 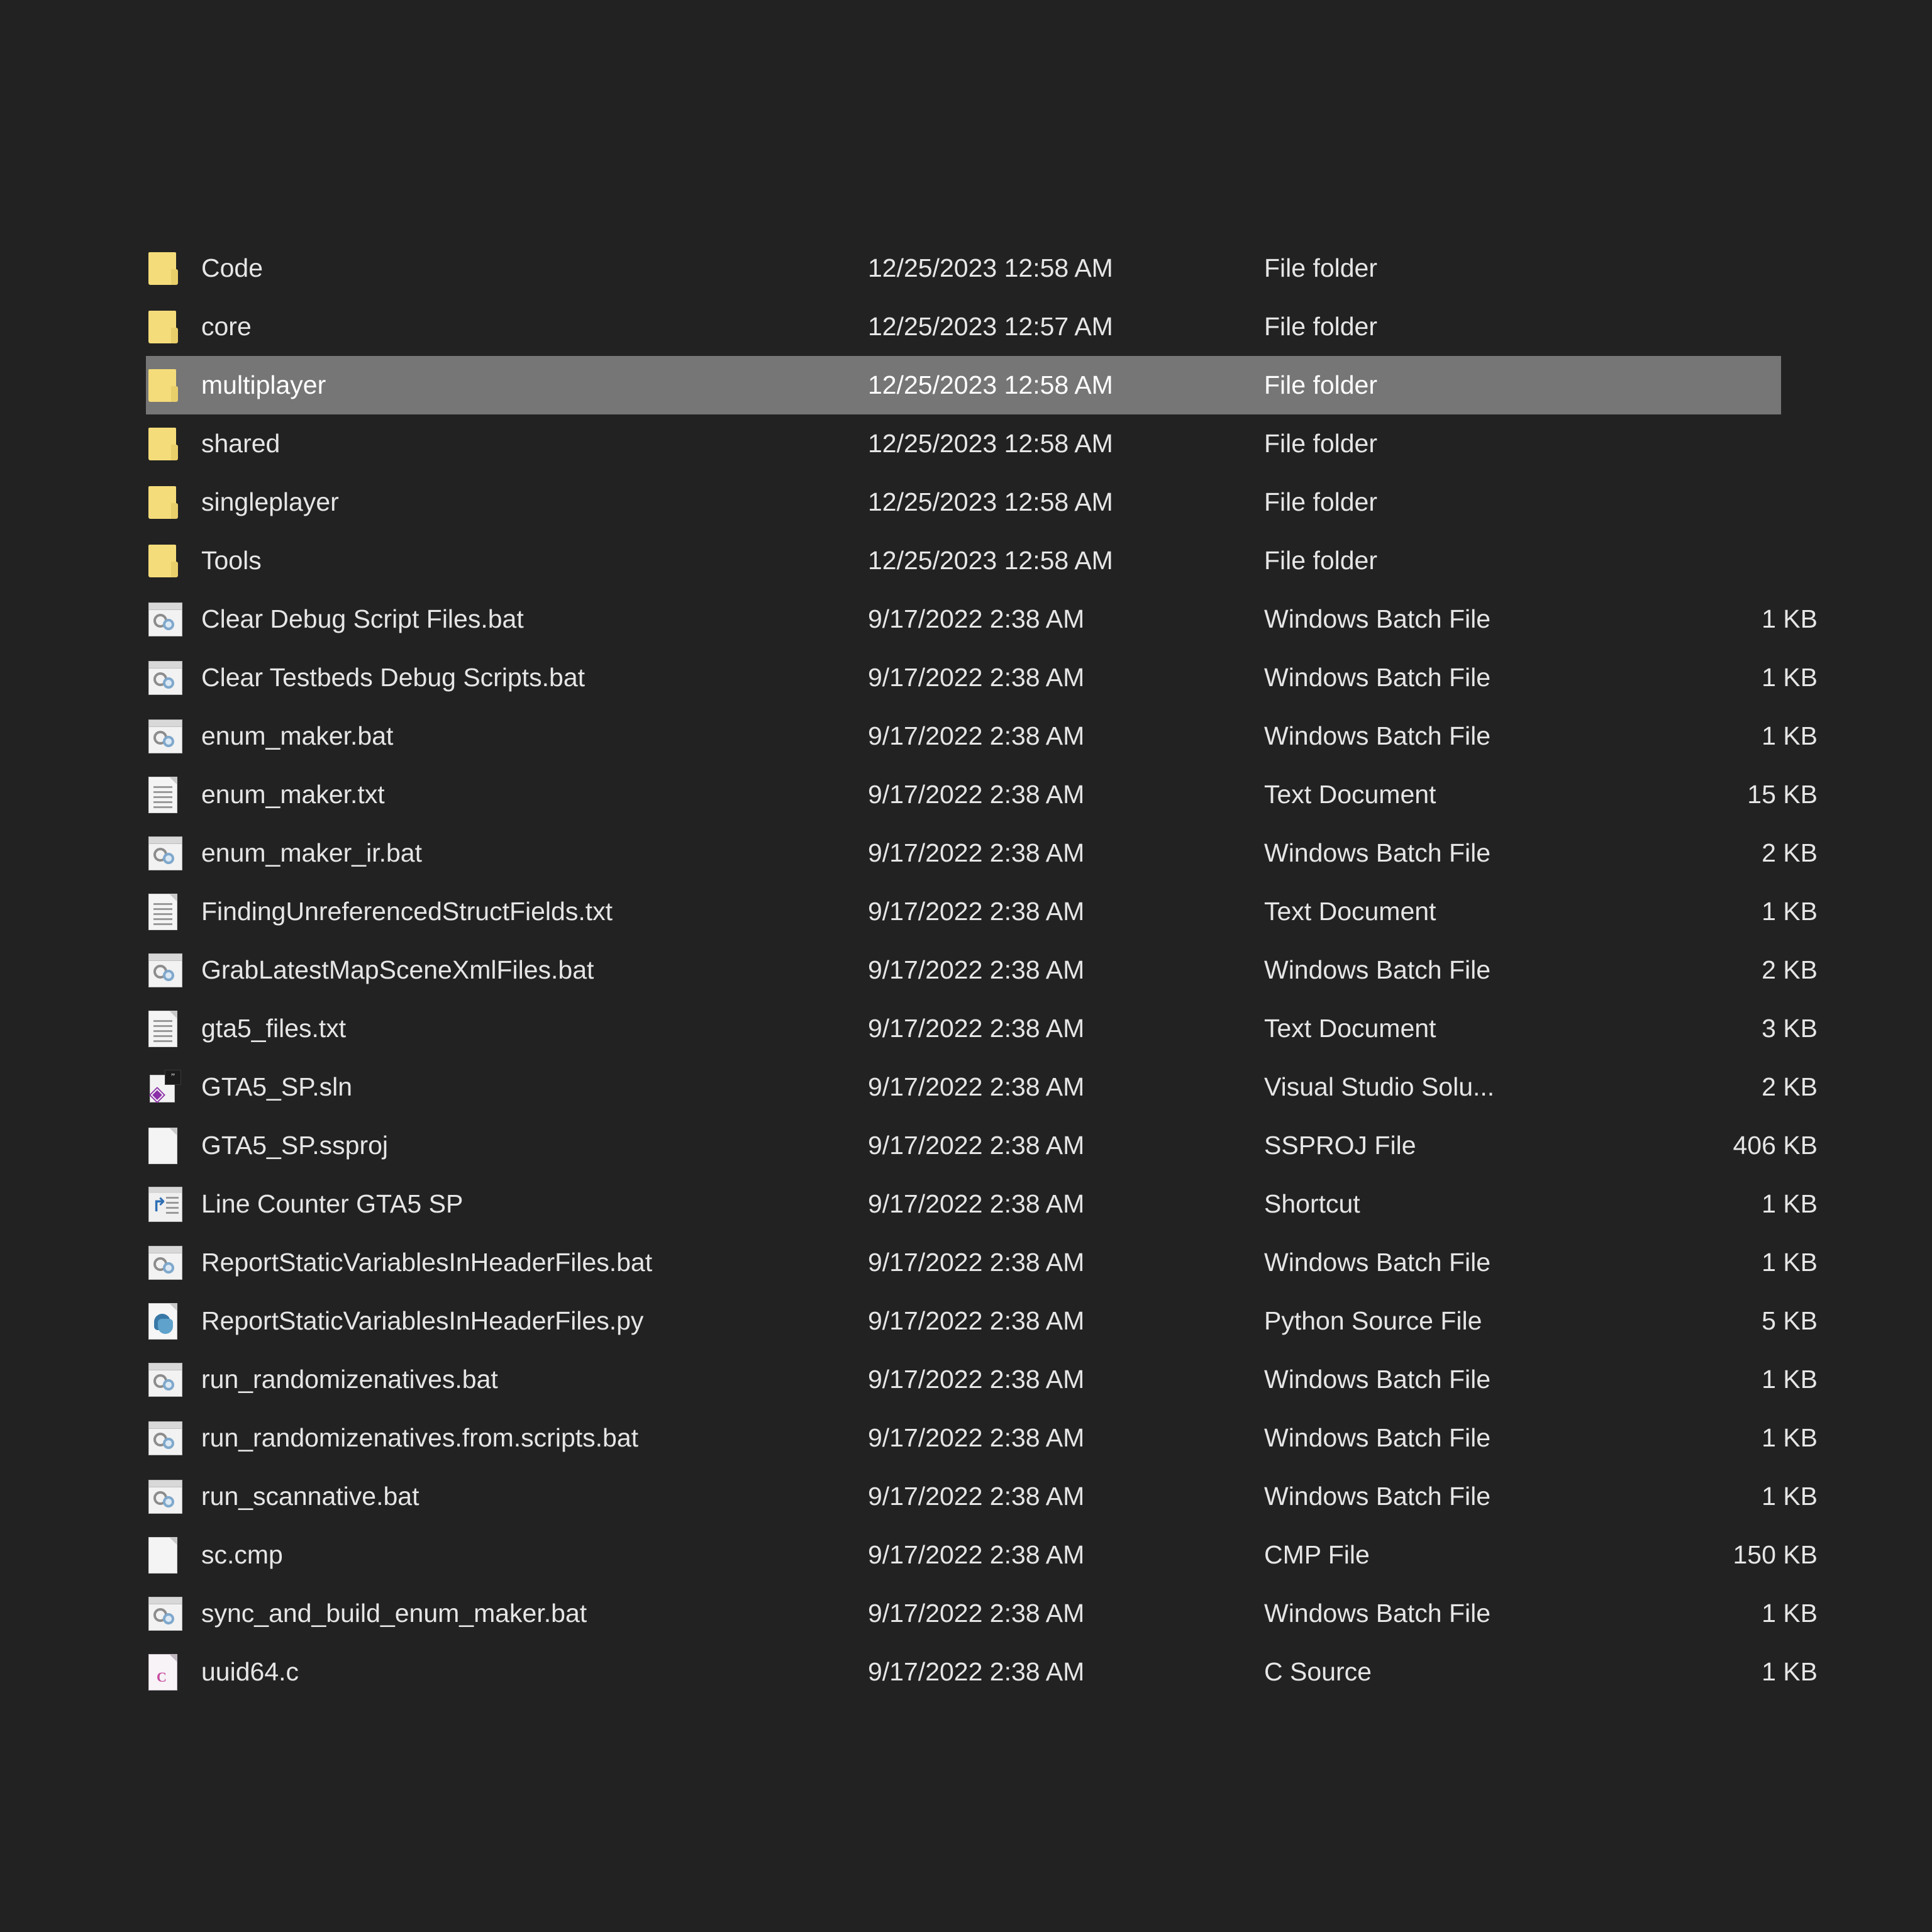 I want to click on file-size-cell: 5 KB, so click(x=1790, y=1320).